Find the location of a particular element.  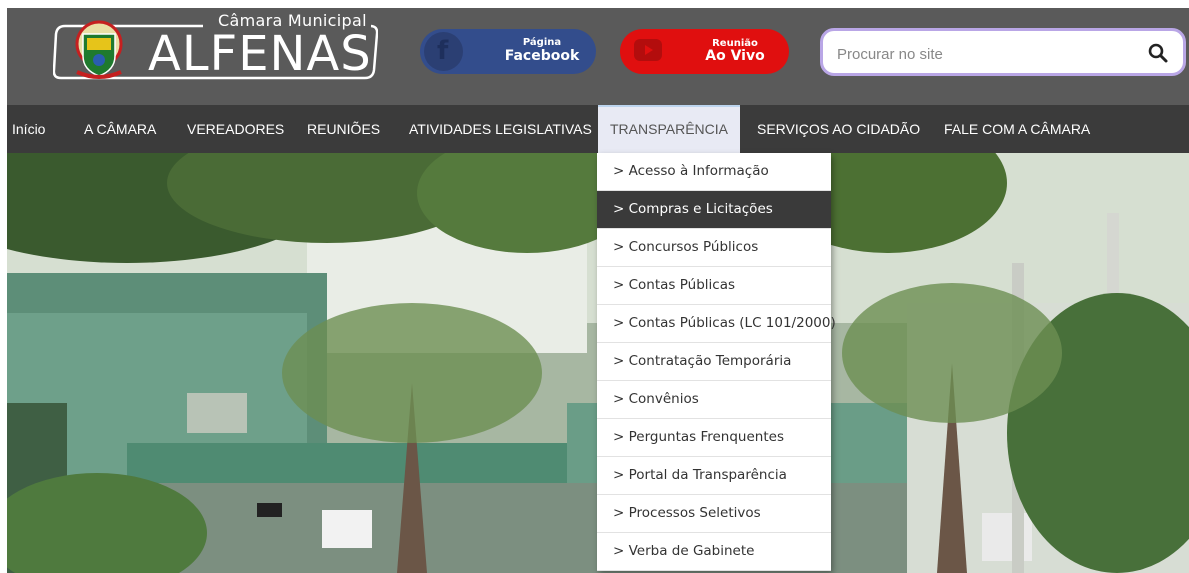

nav-item-a-camara: A CÂMARA is located at coordinates (120, 129).